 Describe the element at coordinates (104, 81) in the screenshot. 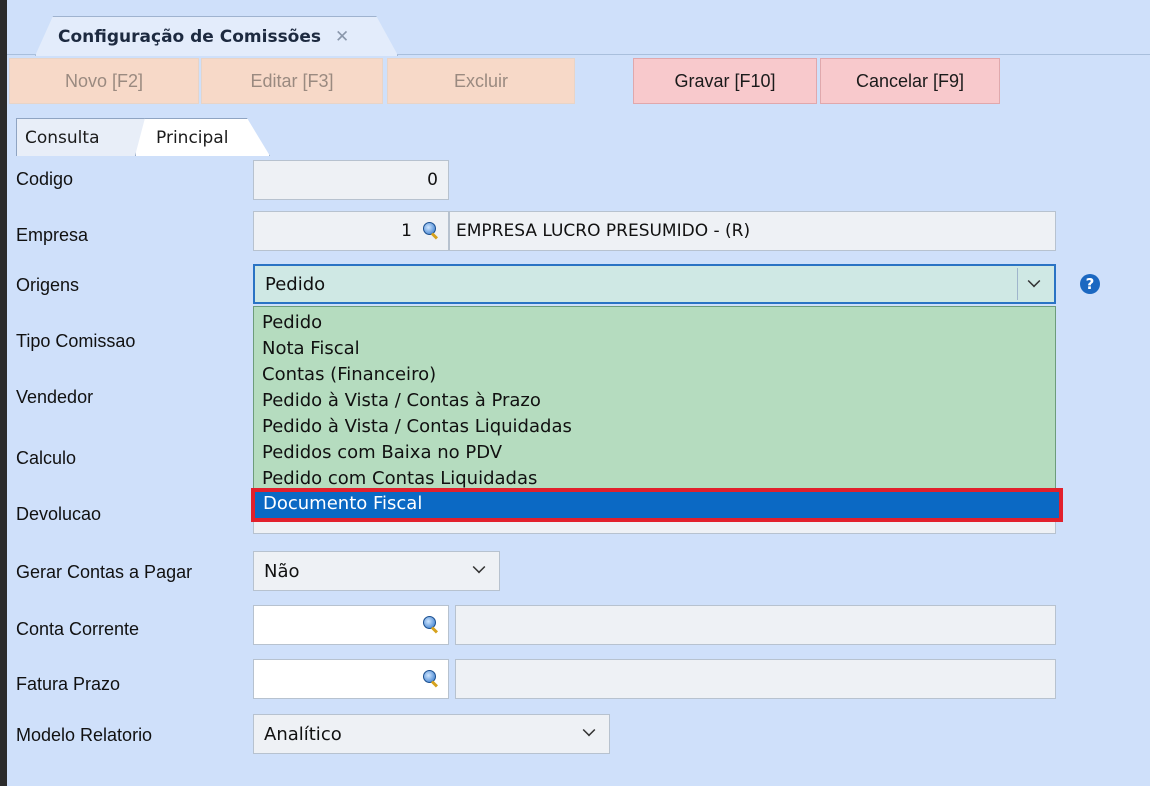

I see `novo-button: Novo [F2]` at that location.